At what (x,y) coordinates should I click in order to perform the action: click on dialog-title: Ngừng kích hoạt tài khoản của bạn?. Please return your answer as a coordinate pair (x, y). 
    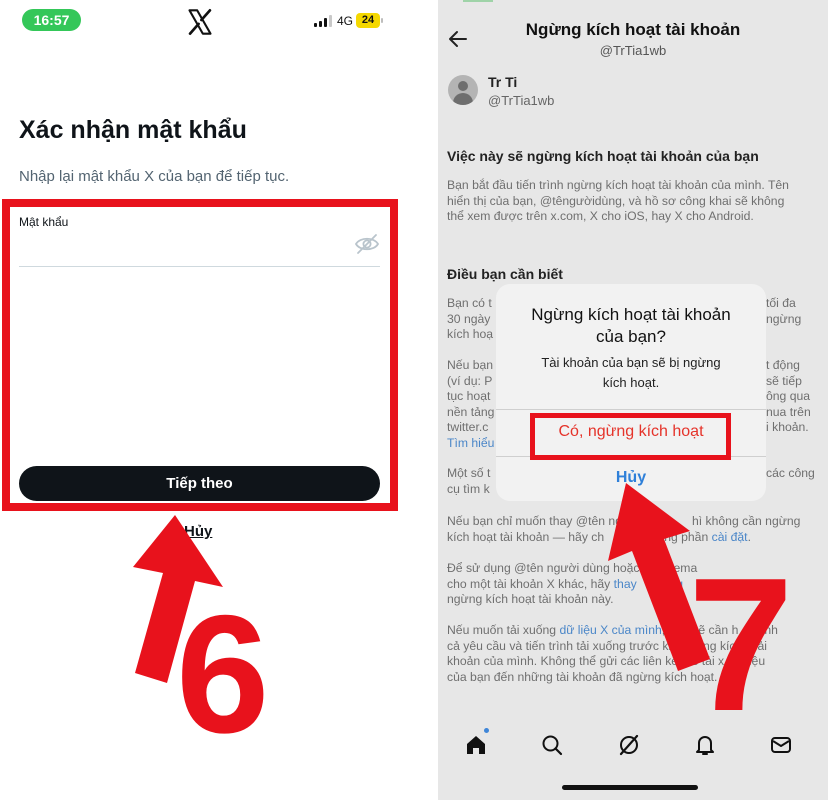
    Looking at the image, I should click on (631, 326).